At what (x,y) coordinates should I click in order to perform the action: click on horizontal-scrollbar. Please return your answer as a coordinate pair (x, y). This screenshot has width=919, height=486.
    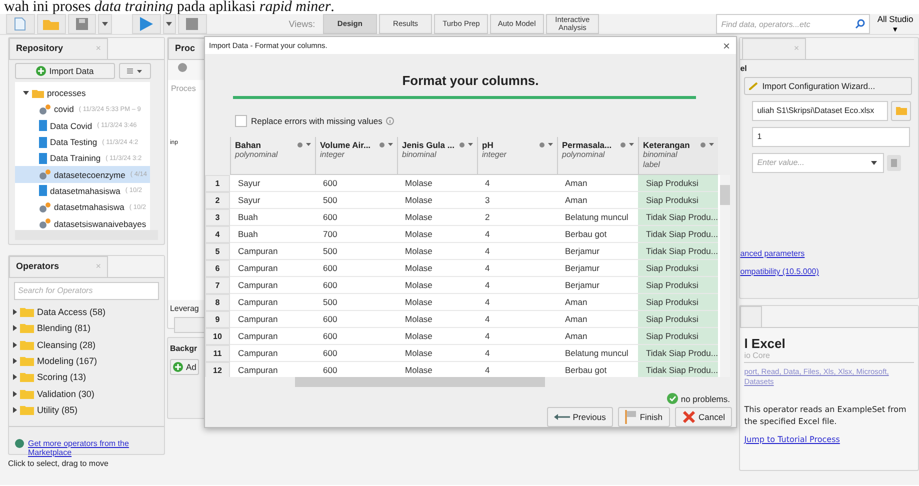
    Looking at the image, I should click on (86, 235).